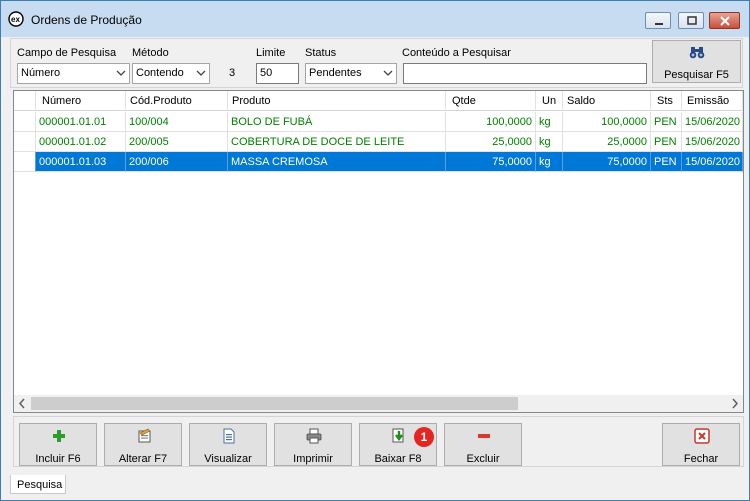 This screenshot has width=750, height=501. What do you see at coordinates (81, 122) in the screenshot?
I see `cell-numero: 000001.01.01` at bounding box center [81, 122].